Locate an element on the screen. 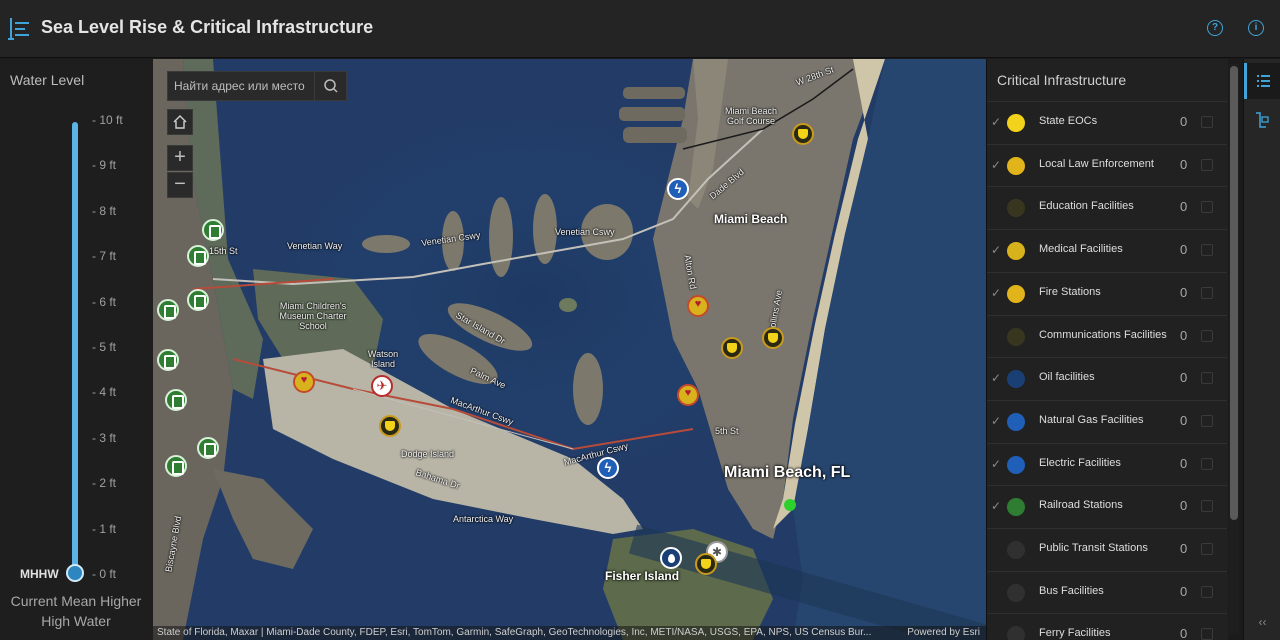 This screenshot has width=1280, height=640. layer-row-natural-gas-facilities: ✓ Natural Gas Facilities 0 is located at coordinates (1107, 420).